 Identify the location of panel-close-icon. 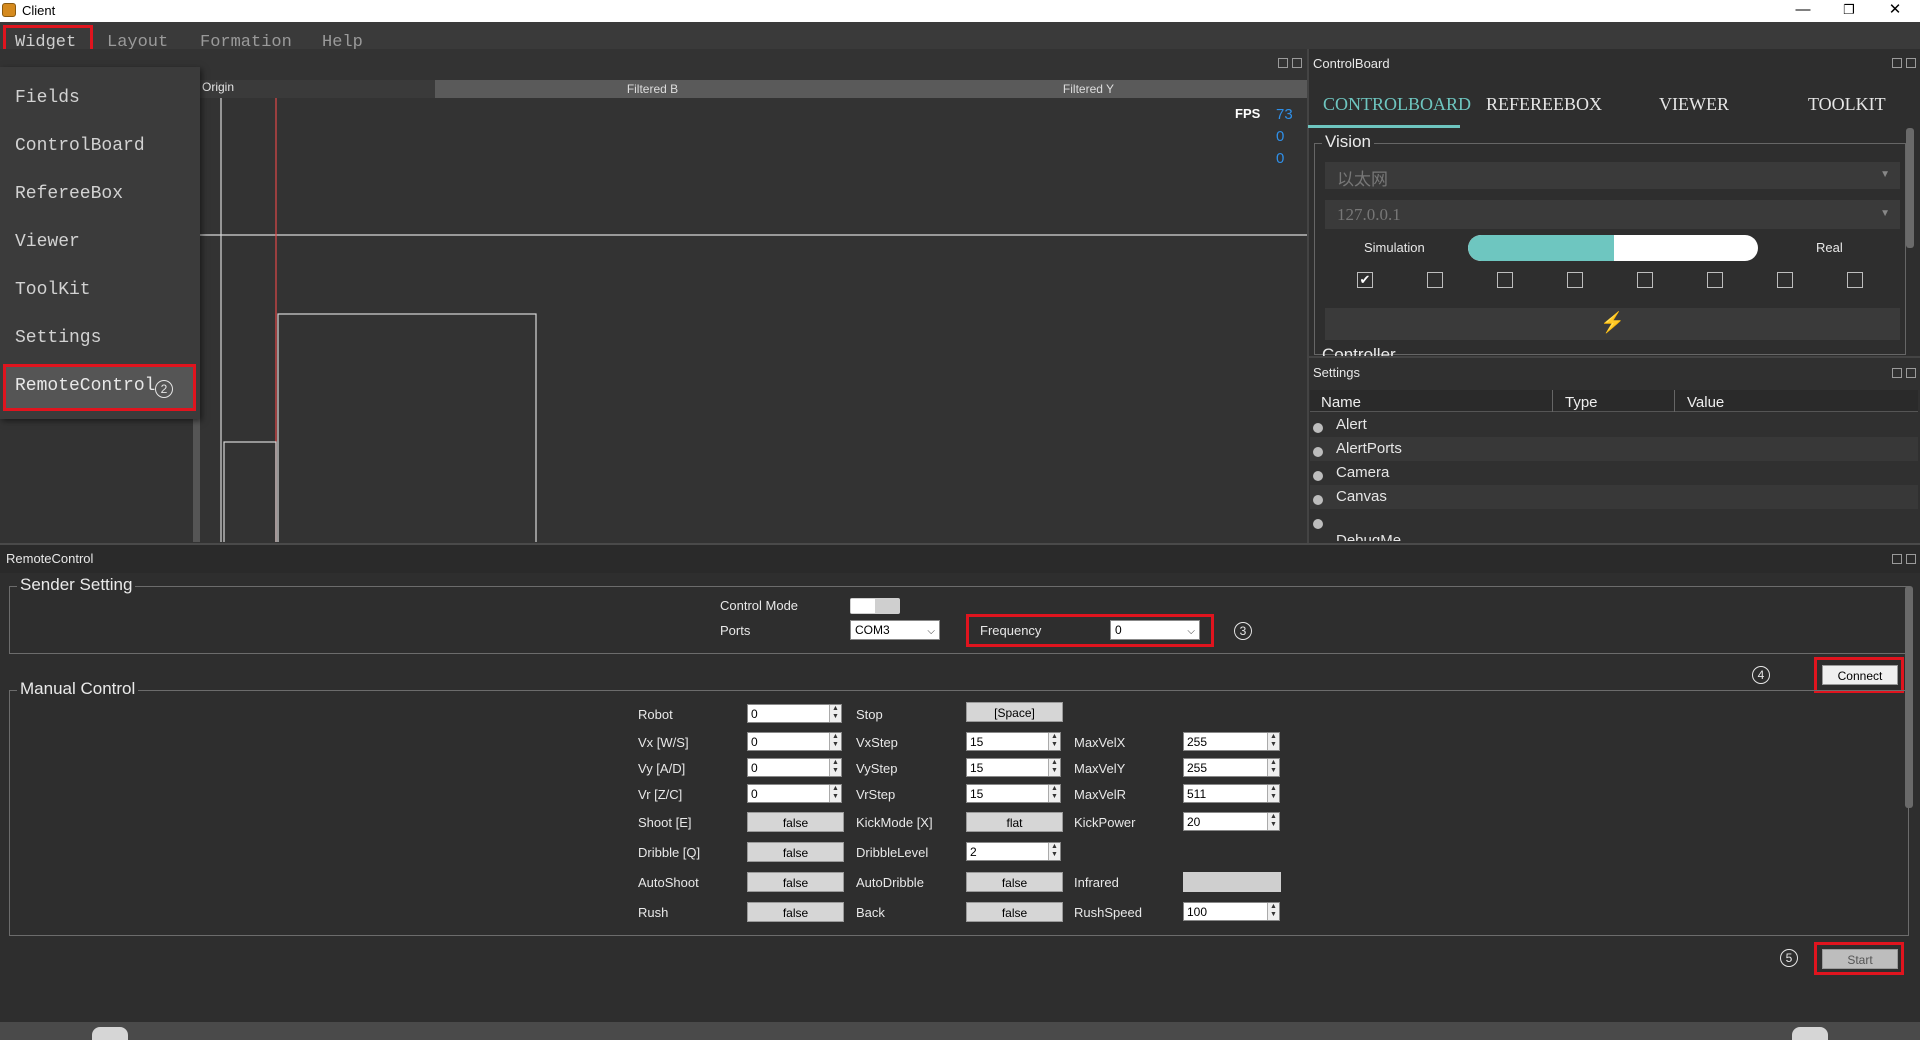
(1297, 63).